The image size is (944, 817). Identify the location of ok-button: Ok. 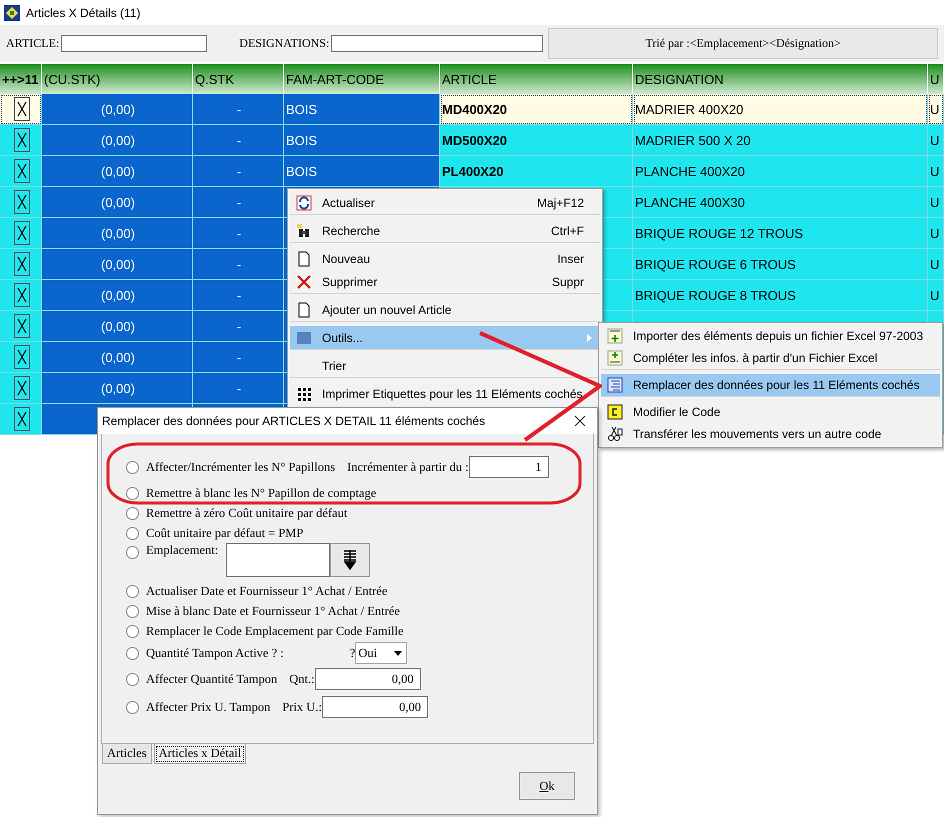
(547, 786).